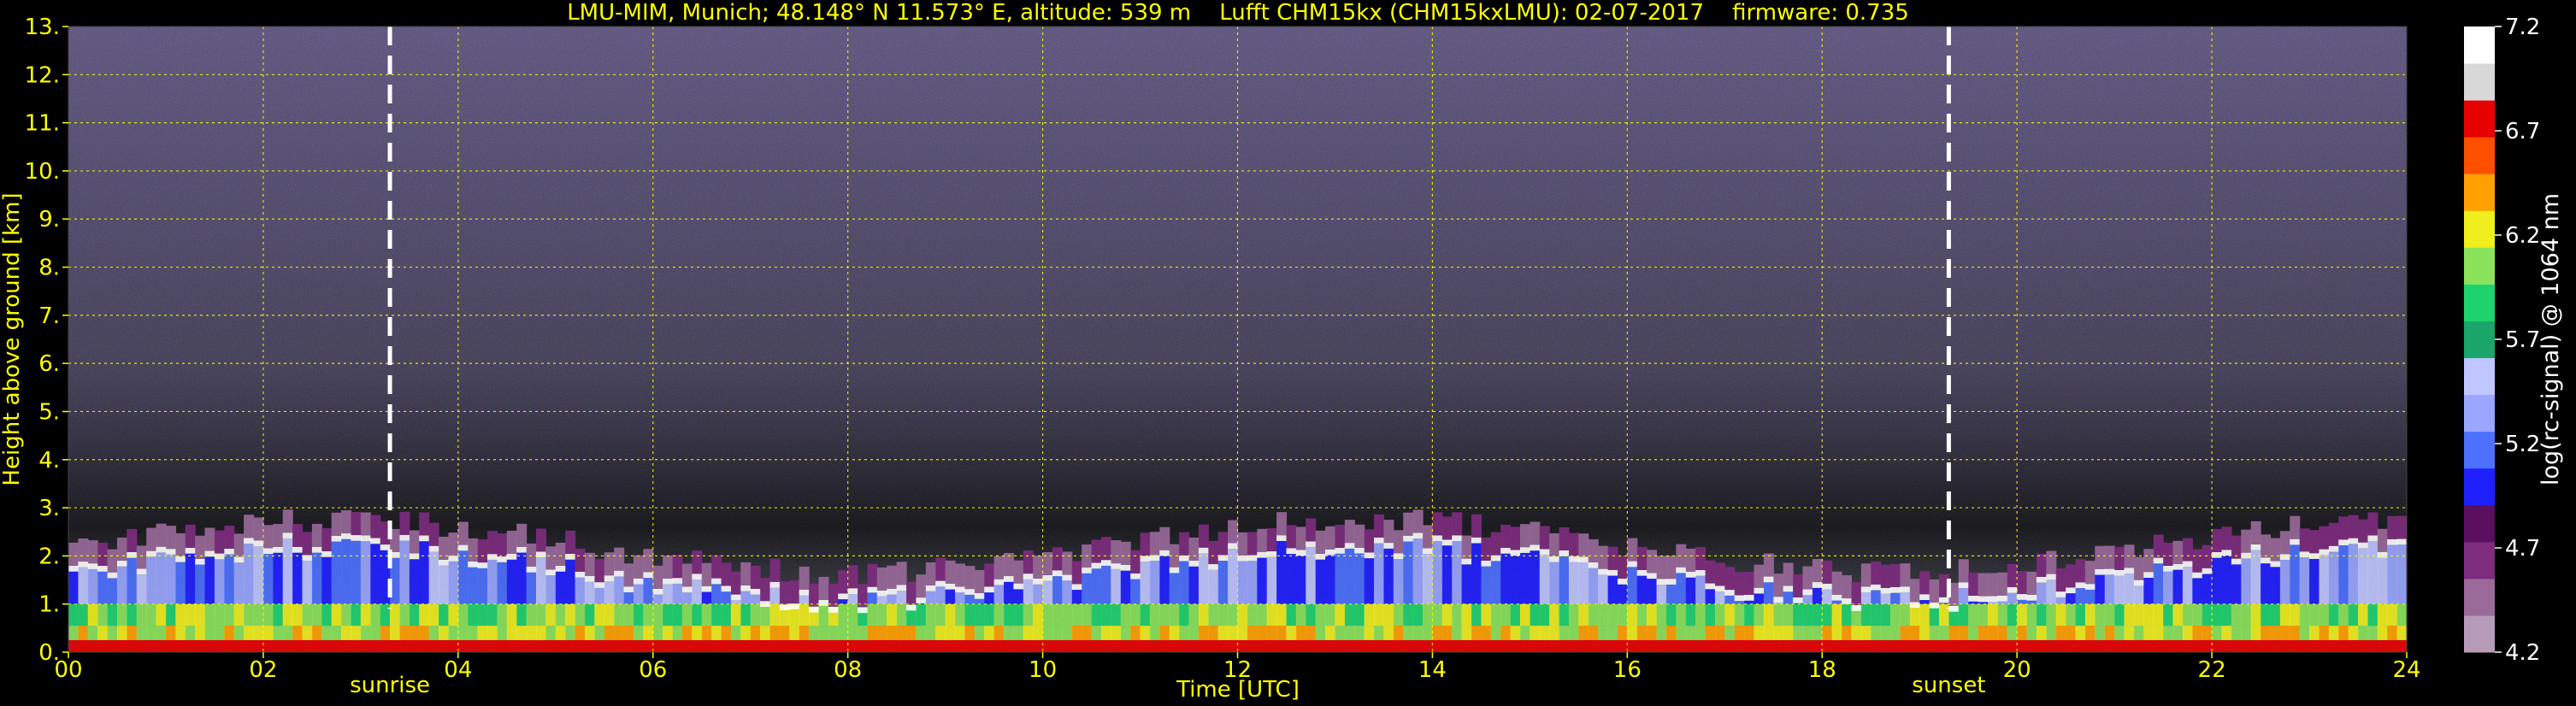 The height and width of the screenshot is (706, 2576). I want to click on sunrise-label: sunrise, so click(390, 685).